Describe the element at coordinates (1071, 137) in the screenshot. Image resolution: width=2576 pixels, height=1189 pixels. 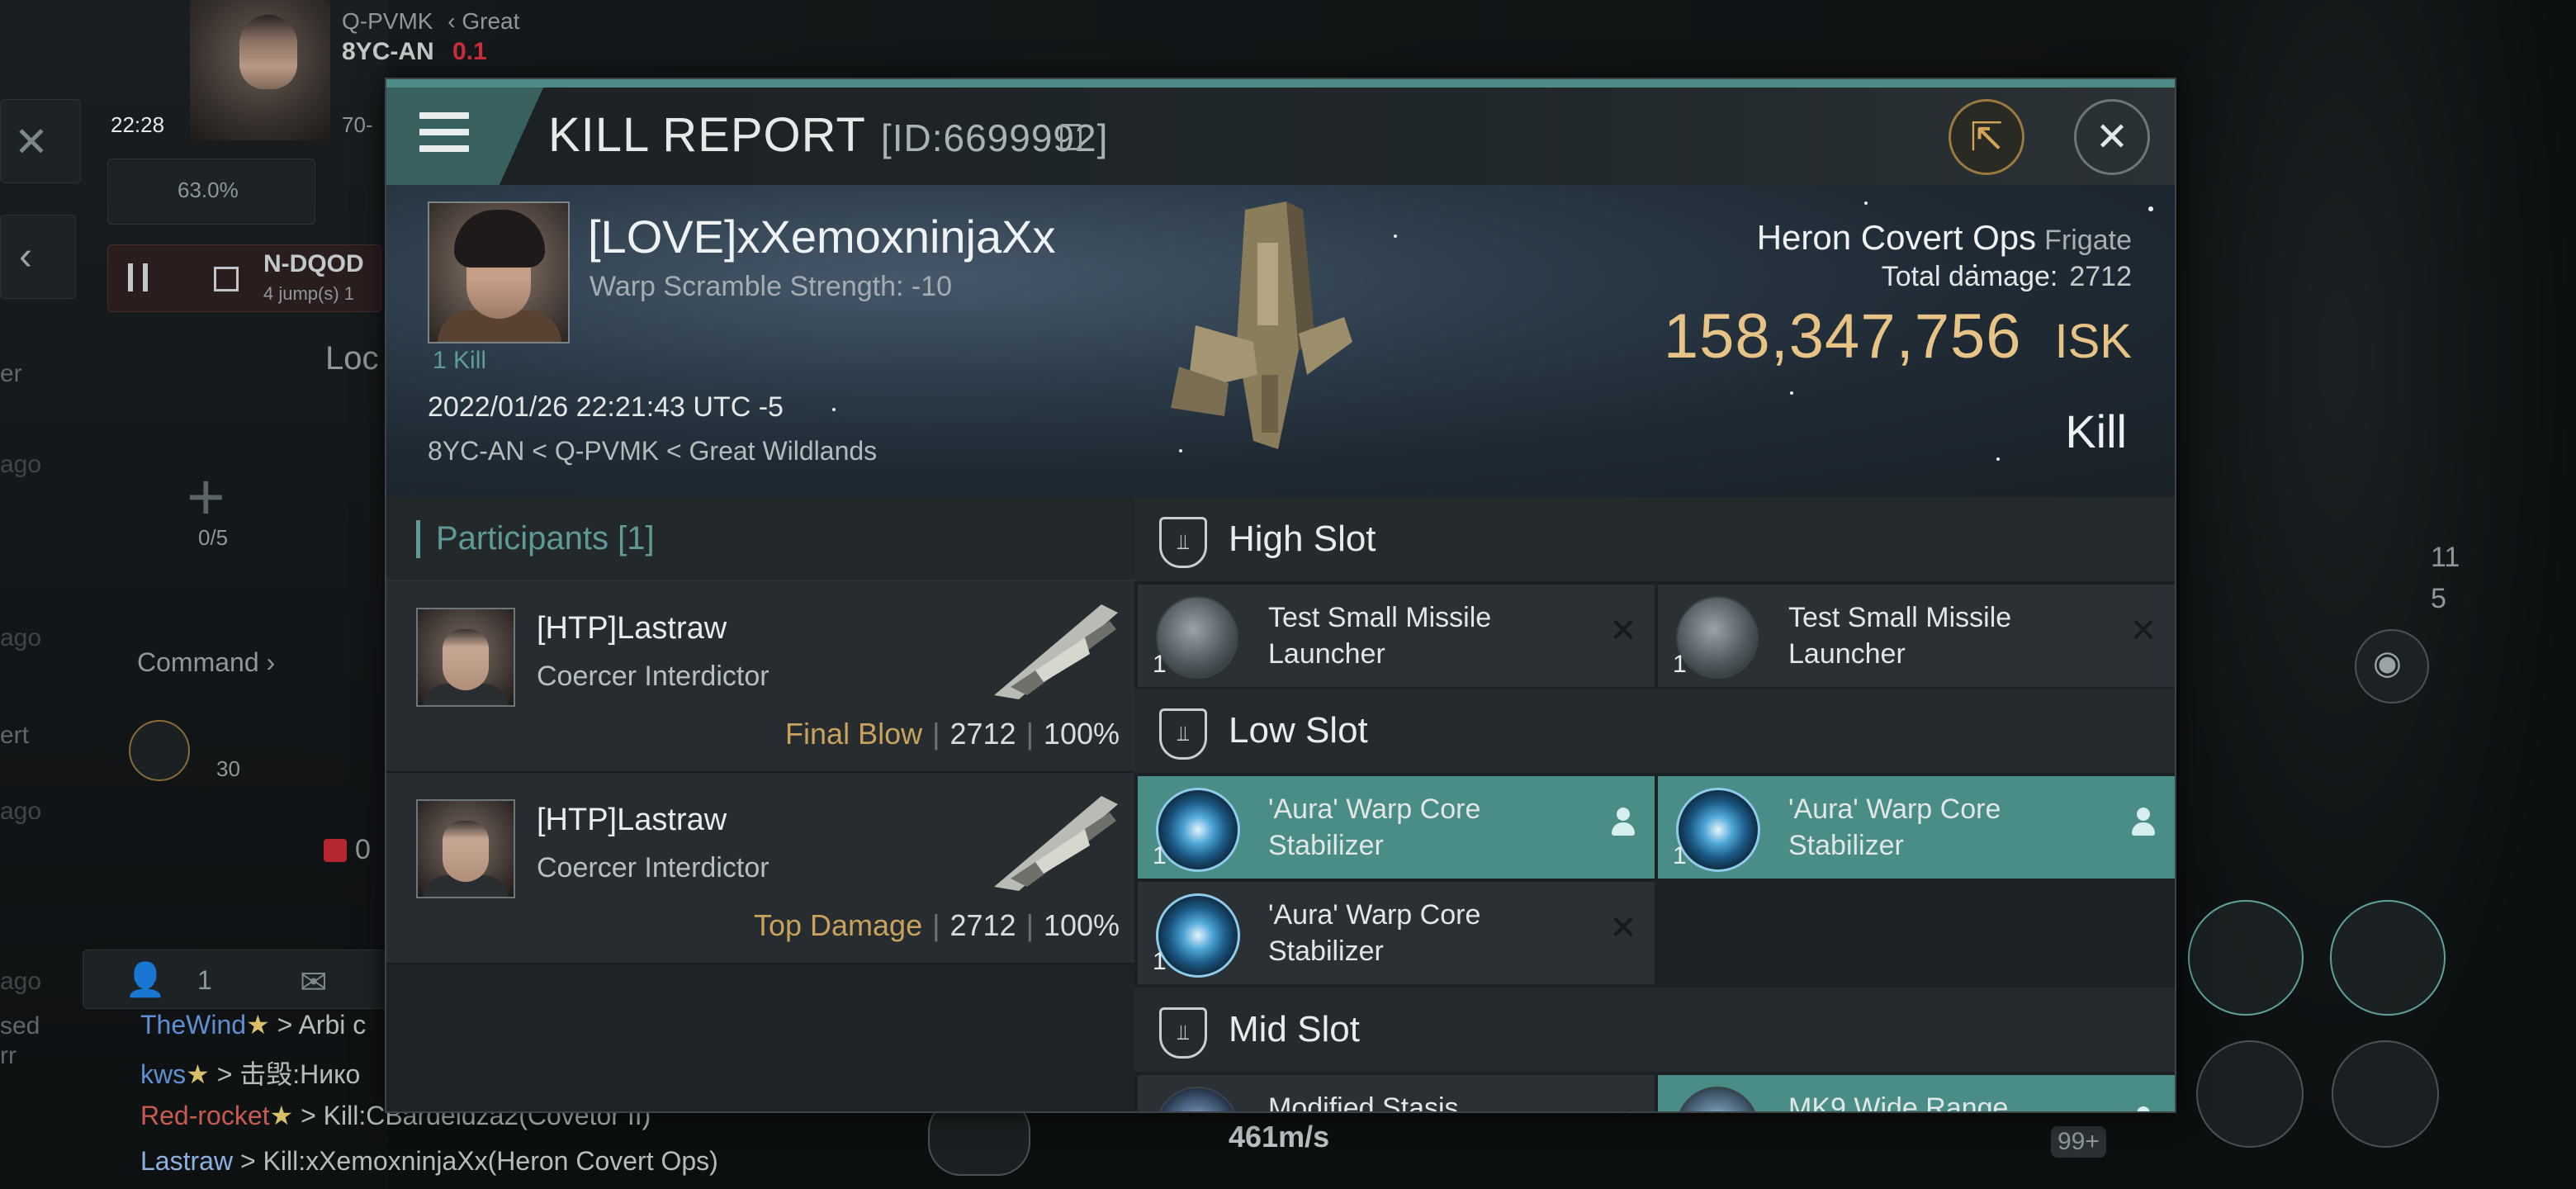
I see `copy-icon` at that location.